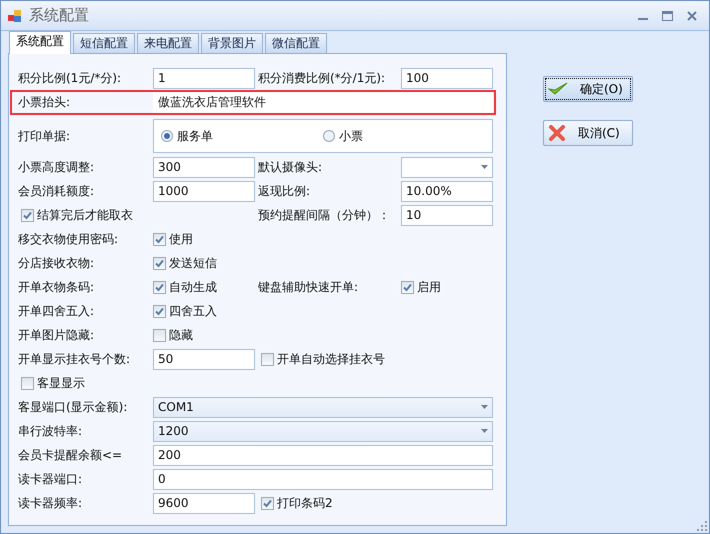 This screenshot has height=534, width=710. What do you see at coordinates (57, 263) in the screenshot?
I see `field-label: 分店接收衣物:` at bounding box center [57, 263].